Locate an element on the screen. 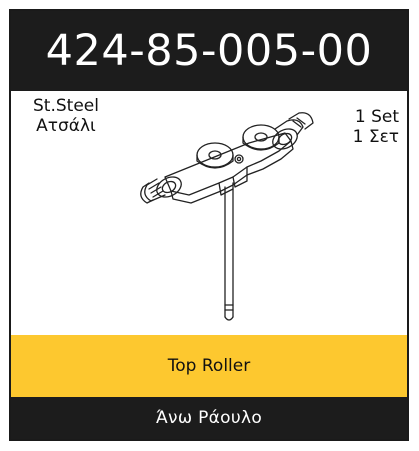 The height and width of the screenshot is (451, 419). quantity-gr: 1 Σετ is located at coordinates (375, 137).